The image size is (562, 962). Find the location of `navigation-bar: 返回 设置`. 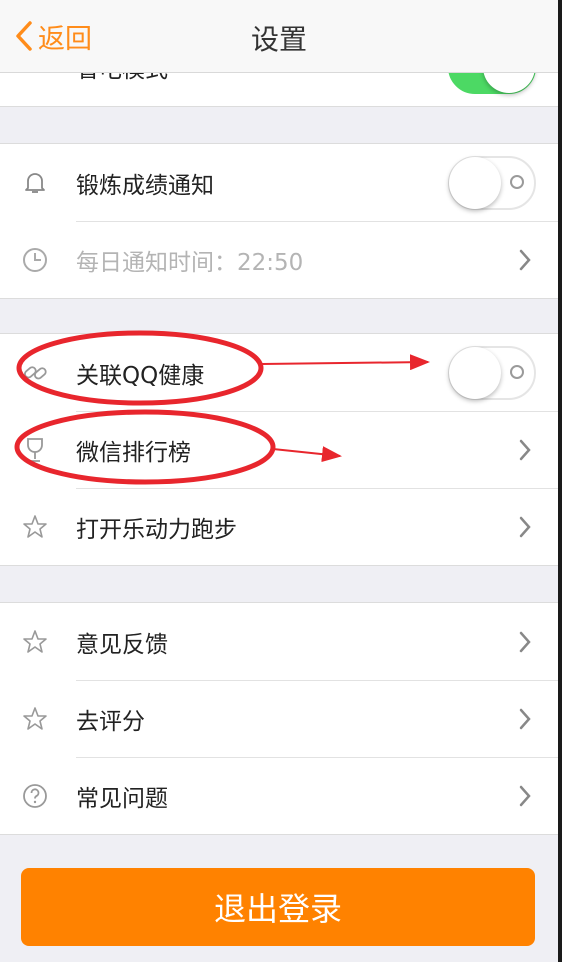

navigation-bar: 返回 设置 is located at coordinates (279, 36).